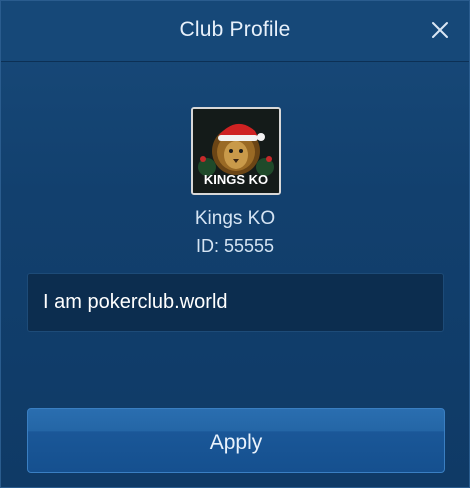  I want to click on close-icon, so click(440, 30).